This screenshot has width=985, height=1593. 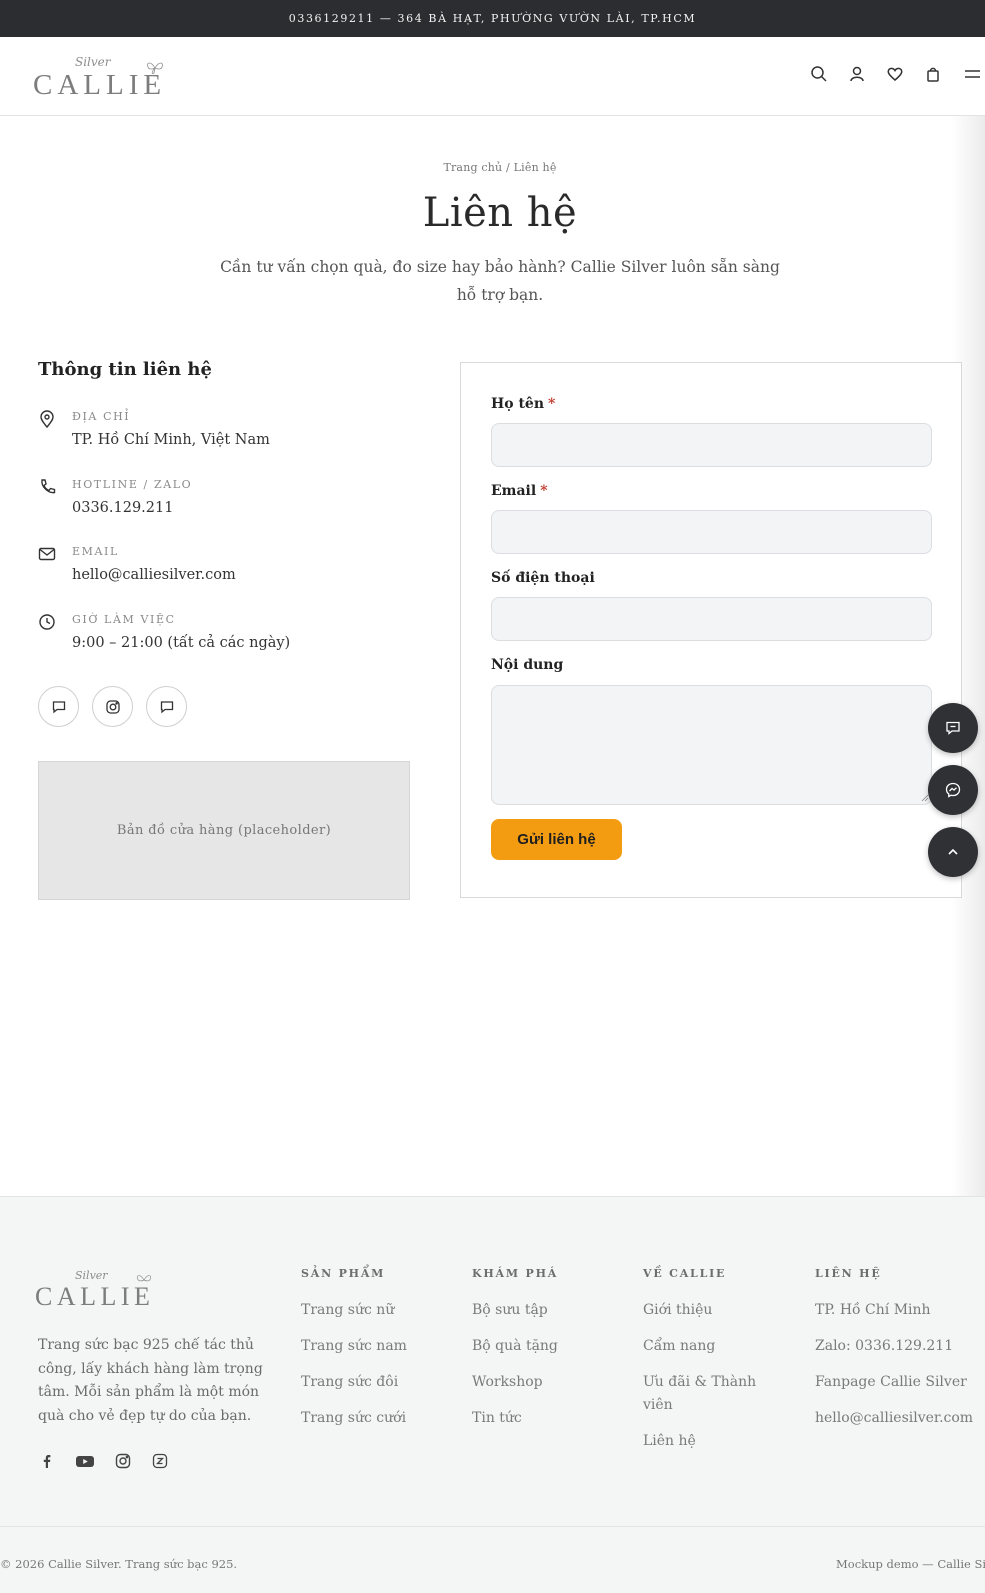 I want to click on map-pin-icon, so click(x=47, y=419).